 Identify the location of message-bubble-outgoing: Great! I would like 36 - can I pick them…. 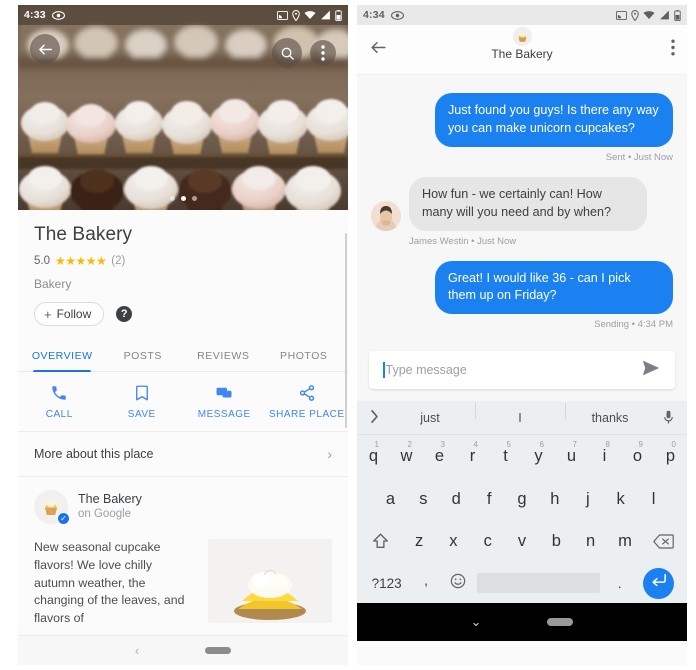
(554, 287).